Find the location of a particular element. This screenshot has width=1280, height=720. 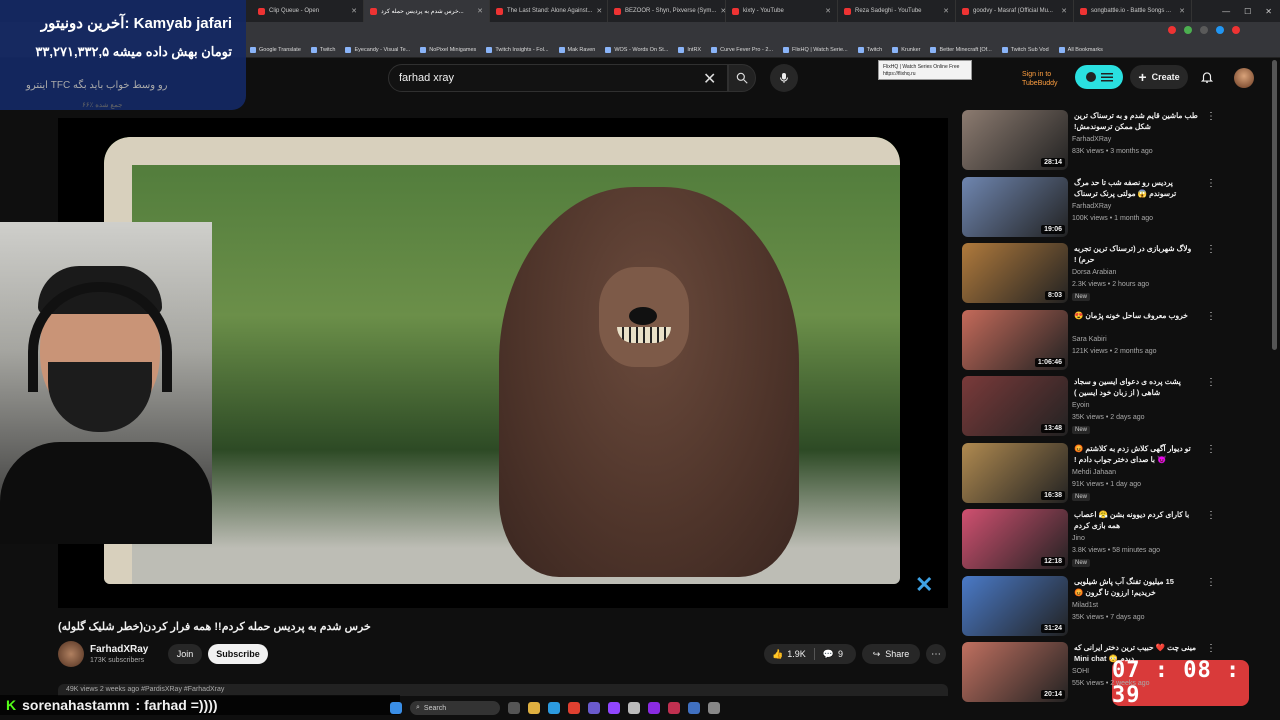

taskbar-search: ⌕ Search is located at coordinates (455, 708).